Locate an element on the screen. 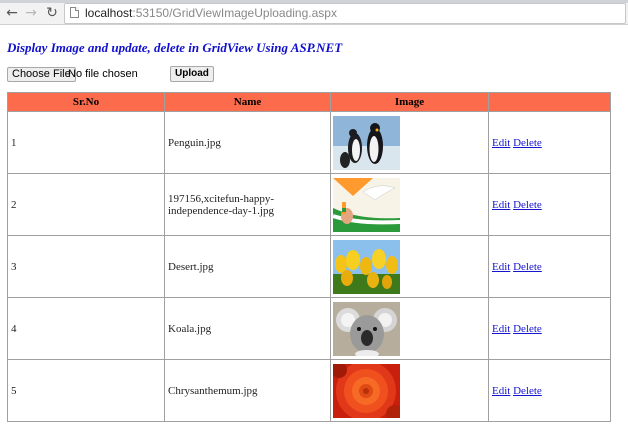 The width and height of the screenshot is (628, 435). koala-thumbnail is located at coordinates (366, 328).